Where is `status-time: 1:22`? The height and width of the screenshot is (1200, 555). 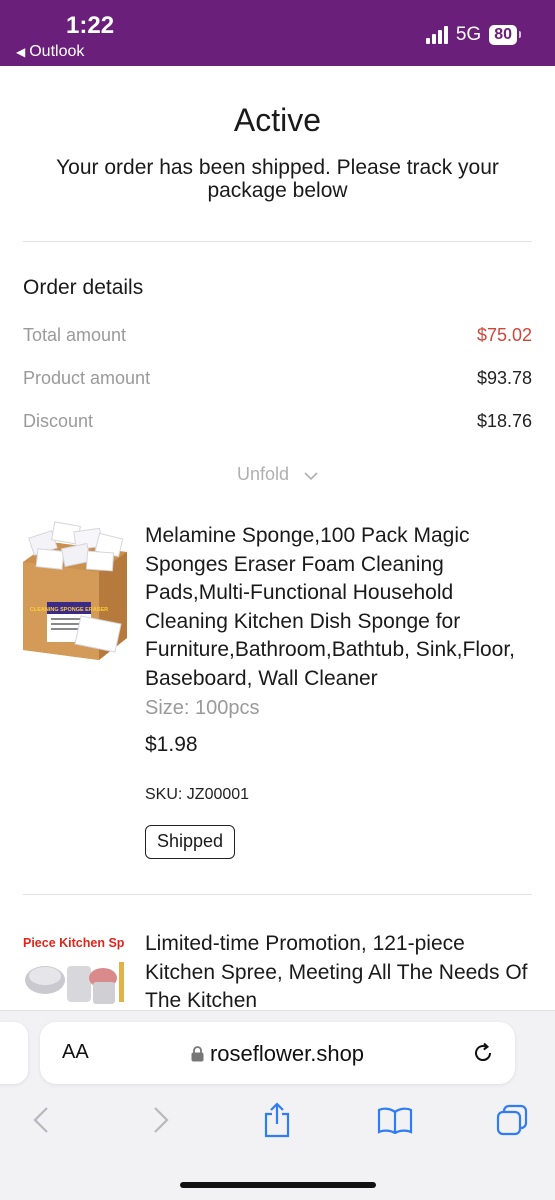 status-time: 1:22 is located at coordinates (90, 25).